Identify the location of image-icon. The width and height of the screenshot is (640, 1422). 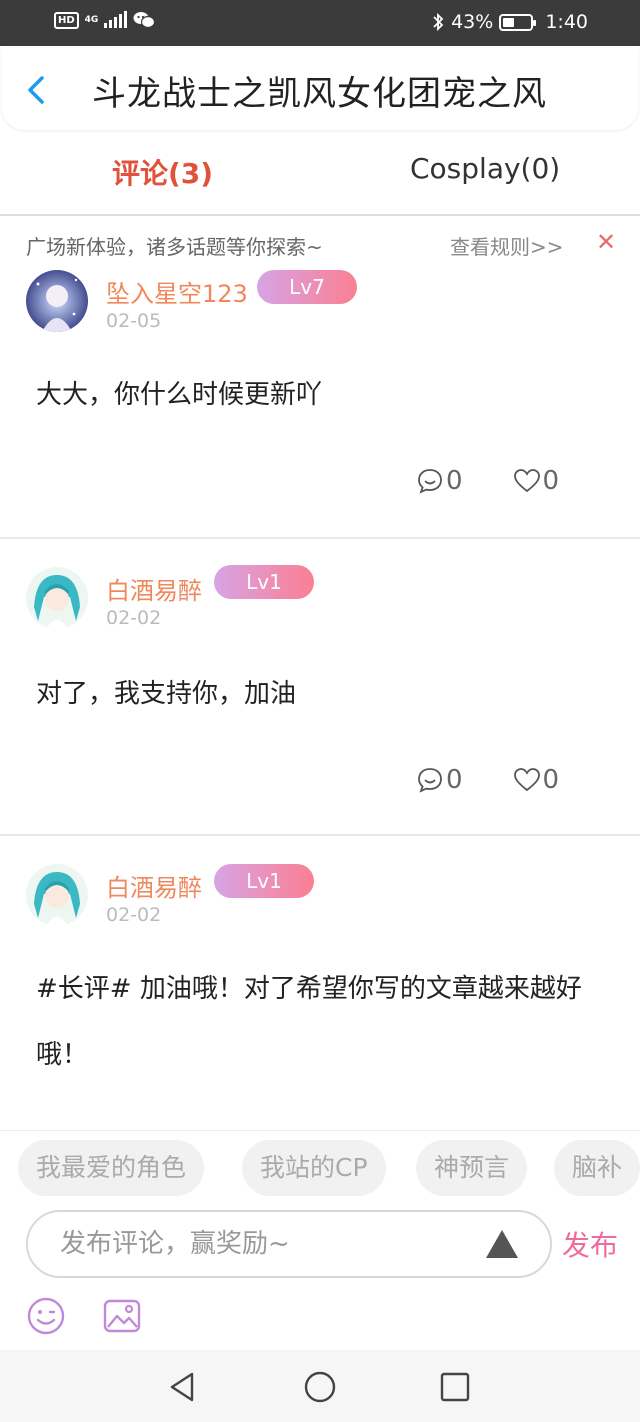
(122, 1316).